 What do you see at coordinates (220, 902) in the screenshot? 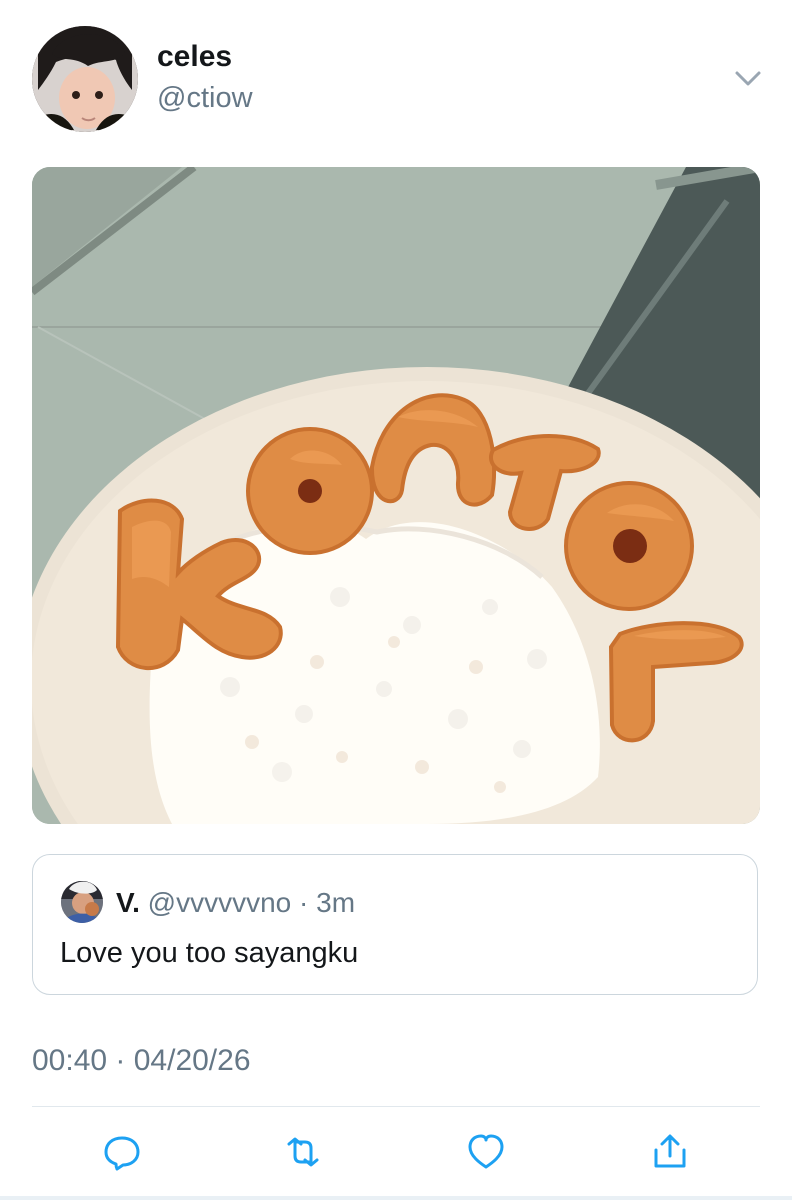
I see `quoted-author-handle: @vvvvvvno` at bounding box center [220, 902].